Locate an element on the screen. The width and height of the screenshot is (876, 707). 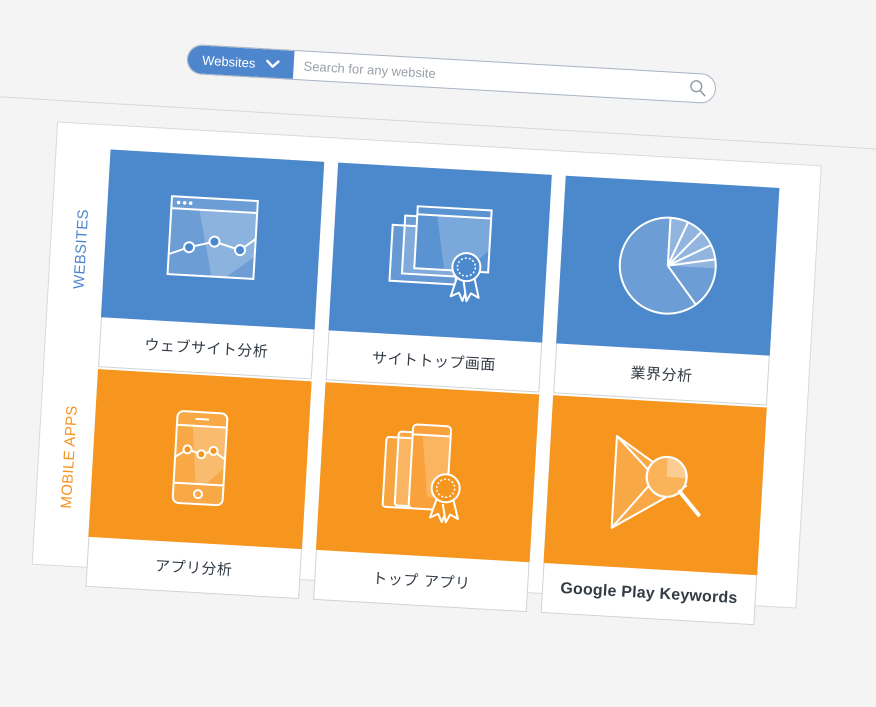
card-industry-analysis-art is located at coordinates (668, 265).